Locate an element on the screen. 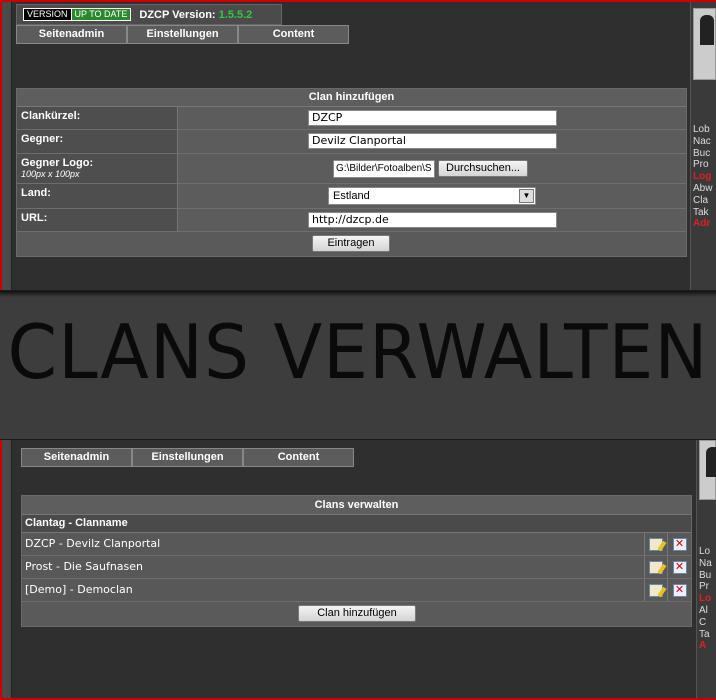 Image resolution: width=716 pixels, height=700 pixels. chevron-down-icon: ▼ is located at coordinates (526, 196).